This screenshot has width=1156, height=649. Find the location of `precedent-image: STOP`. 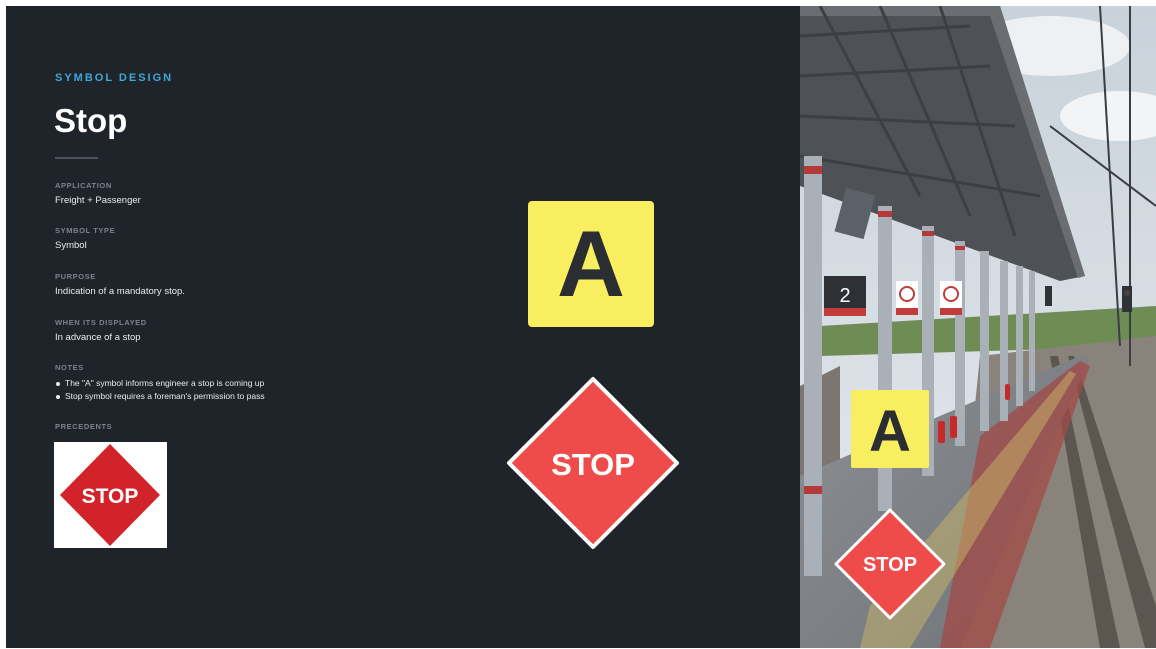

precedent-image: STOP is located at coordinates (110, 495).